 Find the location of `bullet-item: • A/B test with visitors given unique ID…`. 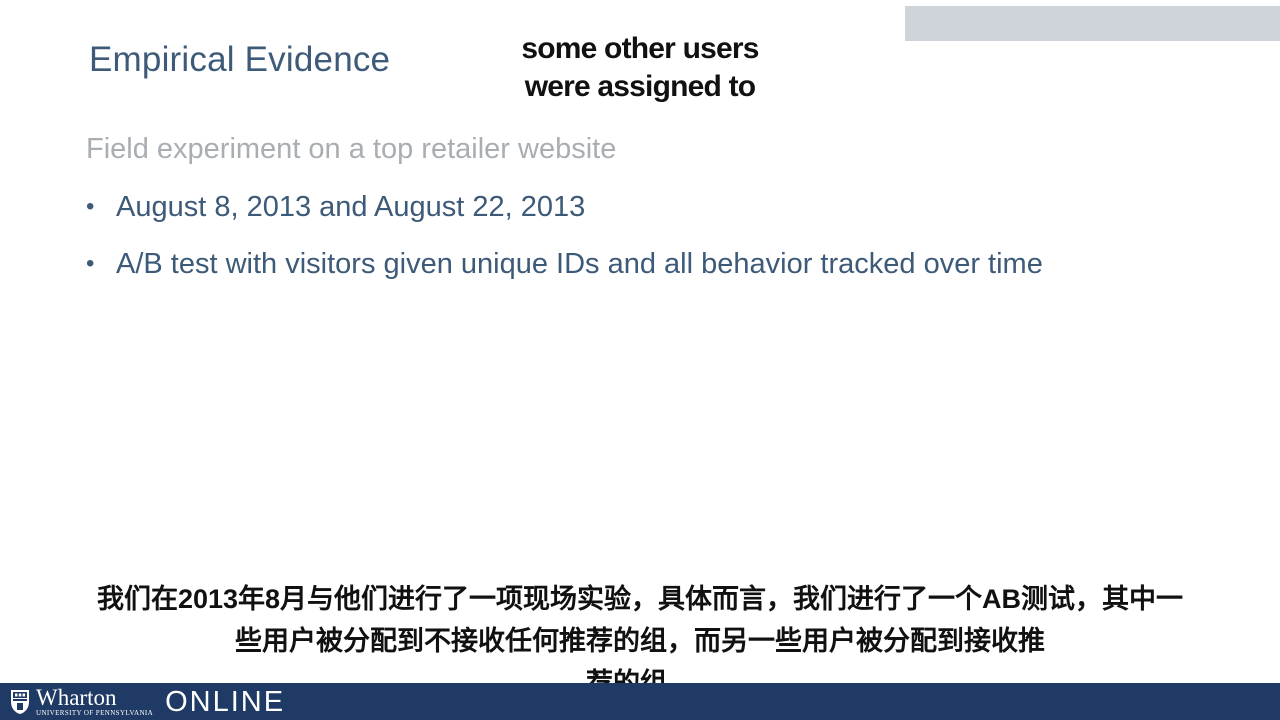

bullet-item: • A/B test with visitors given unique ID… is located at coordinates (564, 273).